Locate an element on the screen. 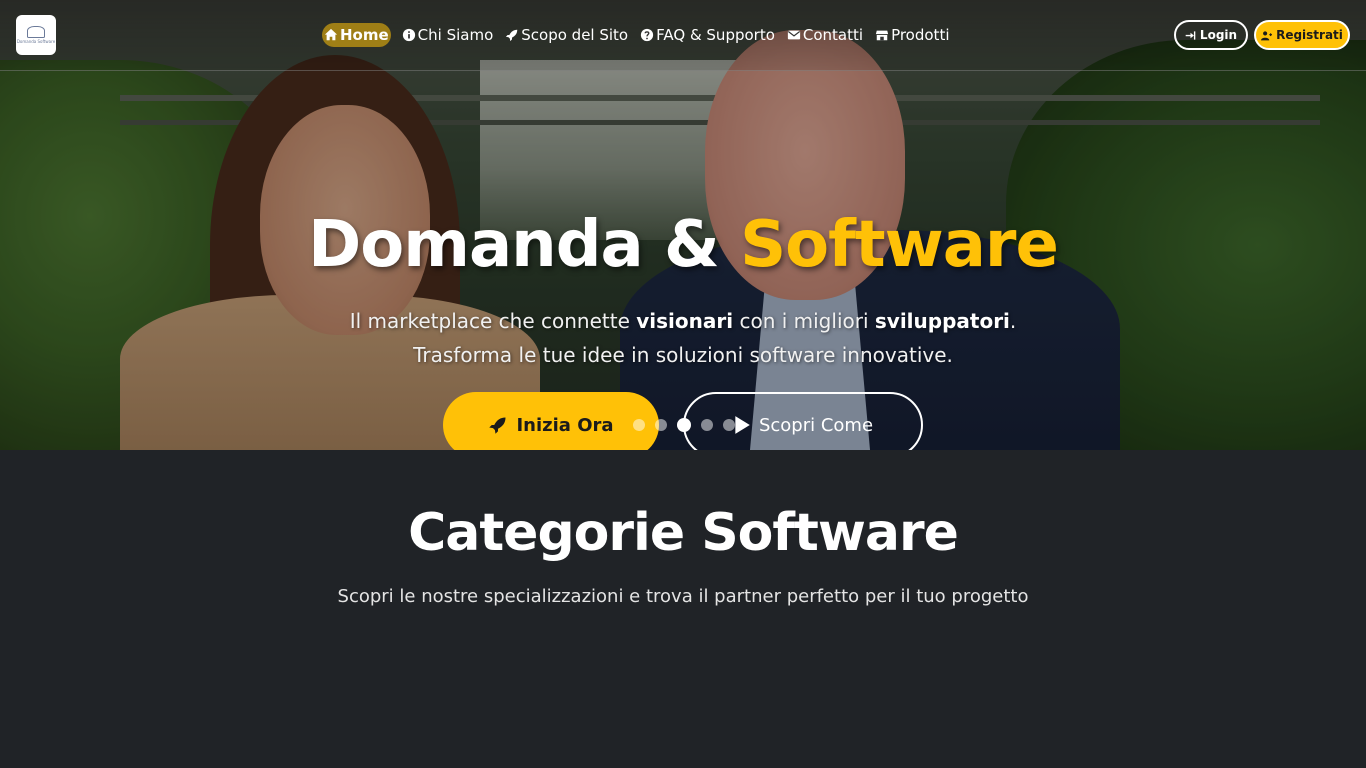 This screenshot has width=1366, height=768. register-button: Registrati is located at coordinates (1302, 35).